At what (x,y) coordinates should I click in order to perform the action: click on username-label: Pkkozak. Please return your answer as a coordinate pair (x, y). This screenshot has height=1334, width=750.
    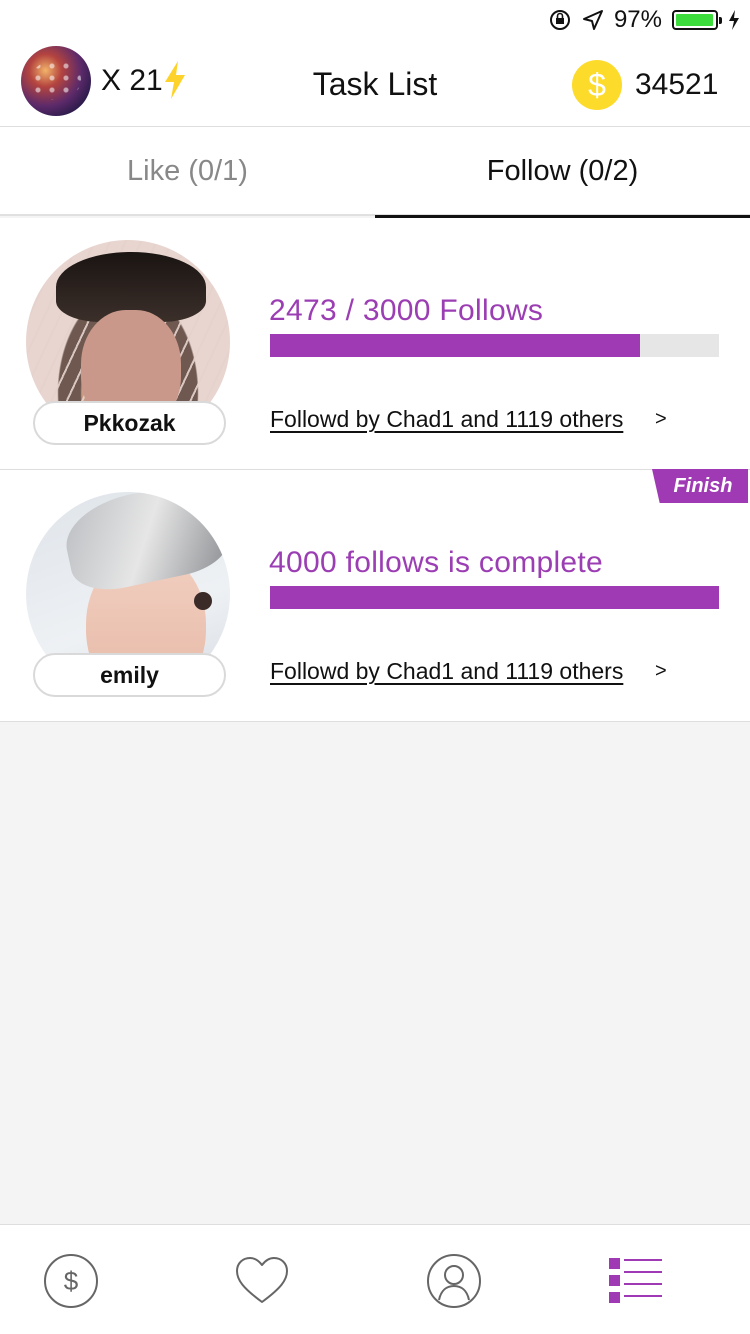
    Looking at the image, I should click on (129, 423).